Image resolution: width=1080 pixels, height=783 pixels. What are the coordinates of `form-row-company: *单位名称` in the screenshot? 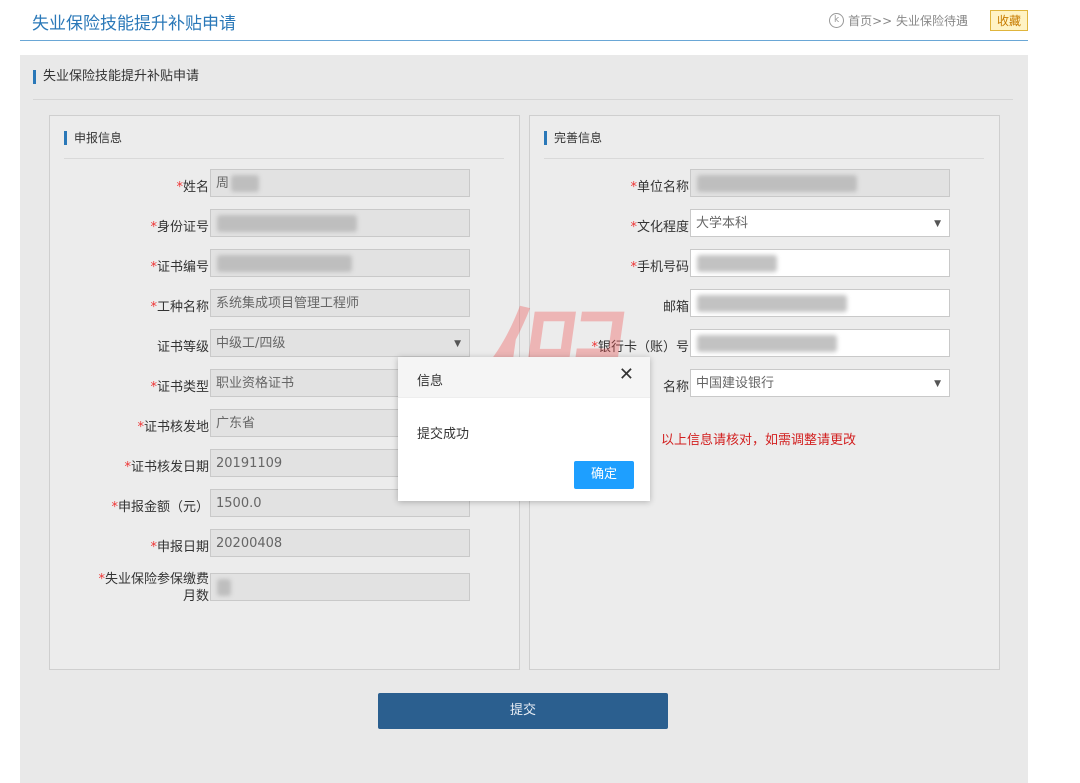 It's located at (764, 184).